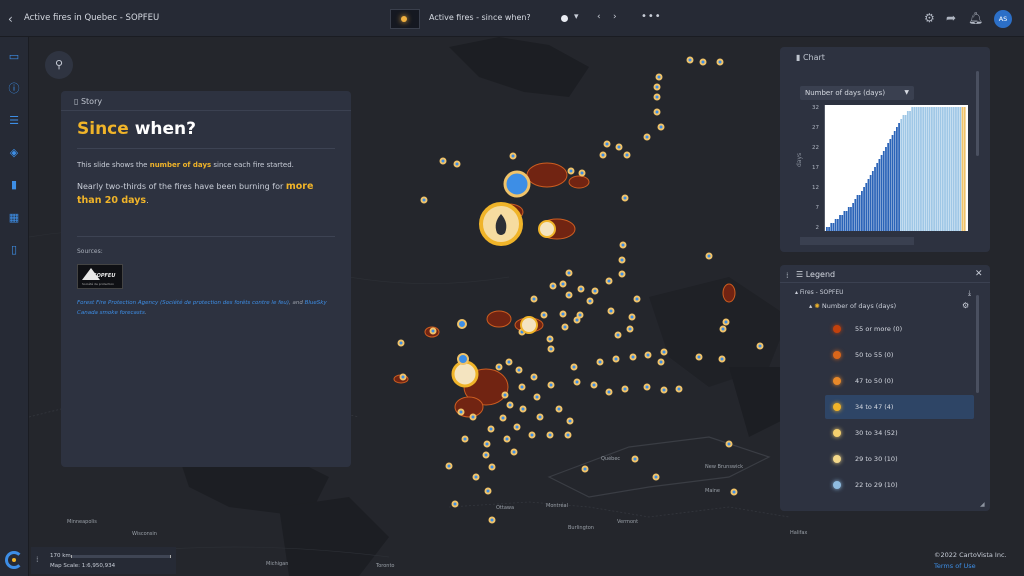 Image resolution: width=1024 pixels, height=576 pixels. What do you see at coordinates (857, 241) in the screenshot?
I see `chart-scrollbar` at bounding box center [857, 241].